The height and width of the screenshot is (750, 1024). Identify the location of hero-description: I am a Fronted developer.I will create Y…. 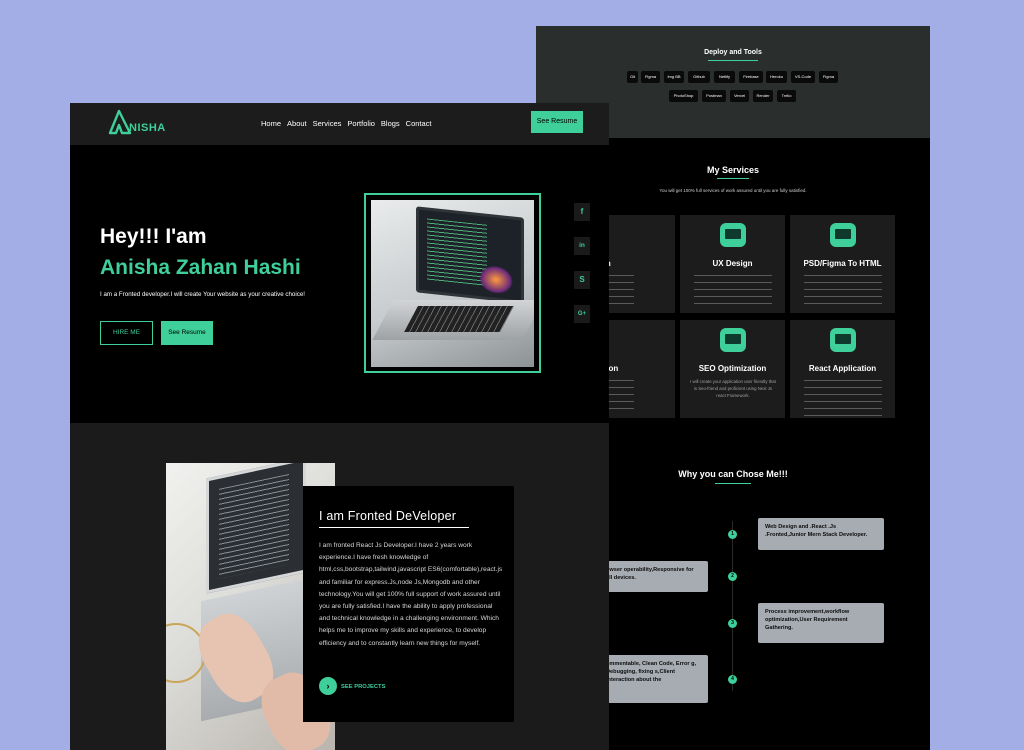
(202, 294).